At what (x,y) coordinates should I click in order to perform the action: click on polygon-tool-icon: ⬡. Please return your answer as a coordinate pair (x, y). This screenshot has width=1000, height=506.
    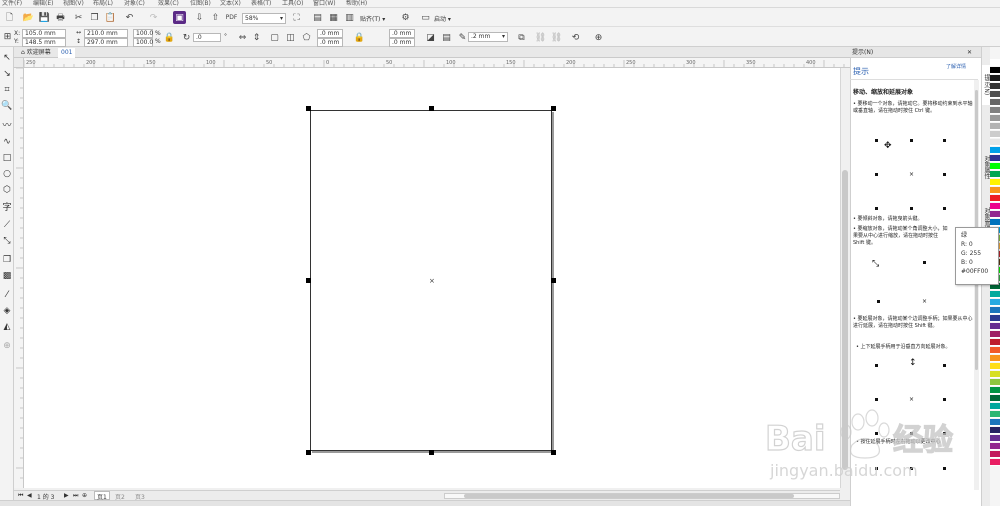
    Looking at the image, I should click on (7, 190).